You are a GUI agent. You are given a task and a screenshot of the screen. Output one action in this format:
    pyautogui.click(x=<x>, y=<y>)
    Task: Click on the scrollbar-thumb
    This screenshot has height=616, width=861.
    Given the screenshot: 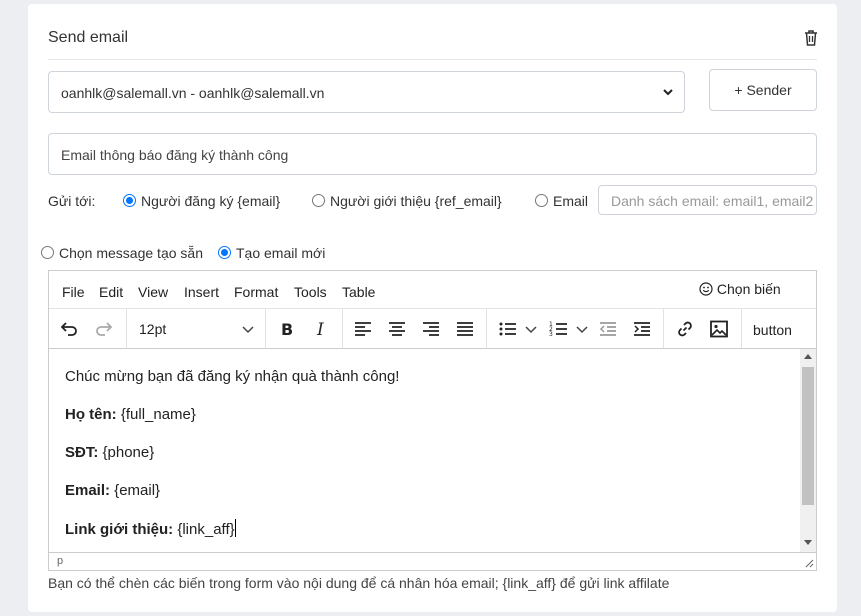 What is the action you would take?
    pyautogui.click(x=808, y=436)
    